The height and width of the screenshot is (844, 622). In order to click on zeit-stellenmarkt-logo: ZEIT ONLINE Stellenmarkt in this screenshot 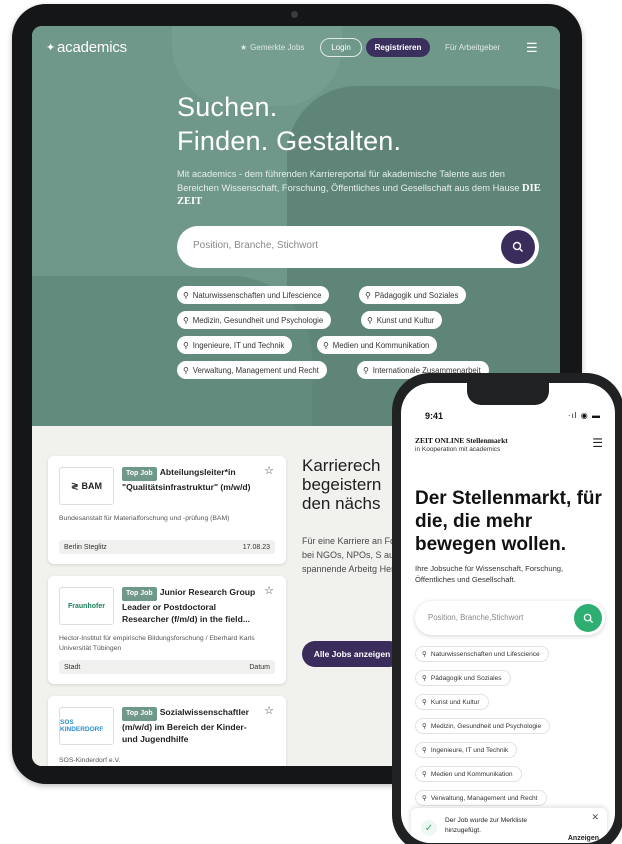, I will do `click(461, 440)`.